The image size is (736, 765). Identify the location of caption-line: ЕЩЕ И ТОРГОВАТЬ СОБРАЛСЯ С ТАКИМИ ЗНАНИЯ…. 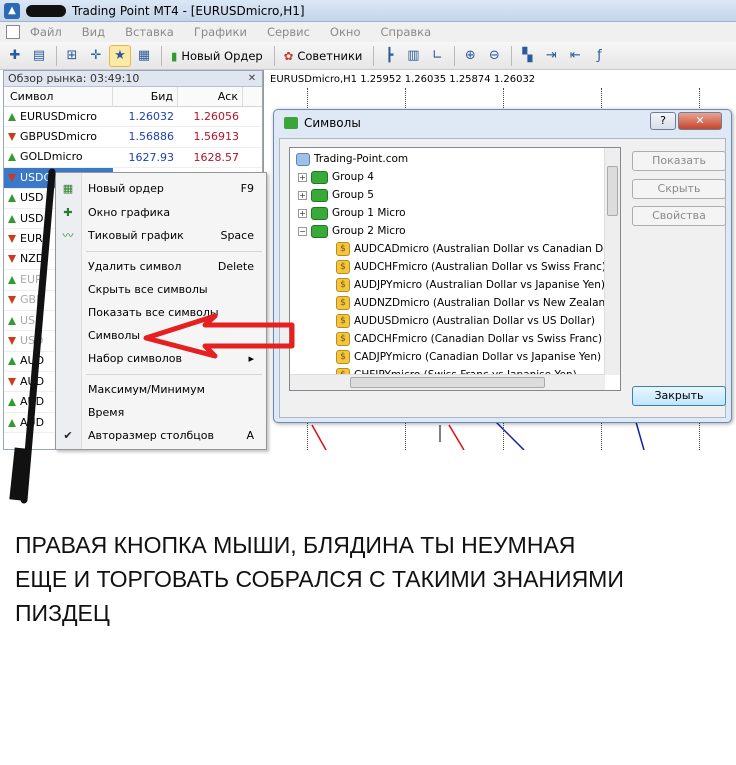
(319, 579).